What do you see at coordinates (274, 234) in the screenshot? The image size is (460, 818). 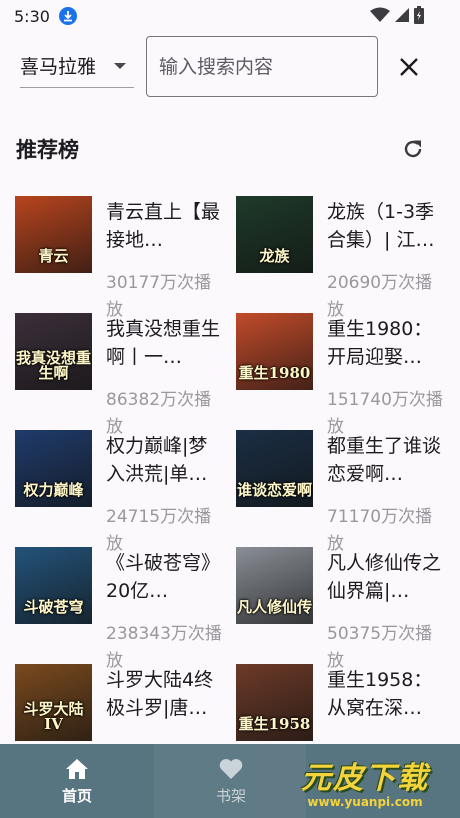 I see `book-cover: 龙族` at bounding box center [274, 234].